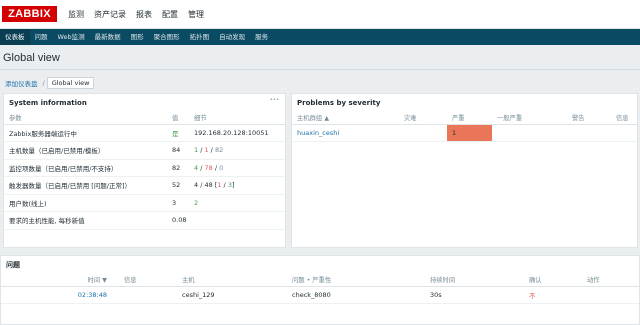  I want to click on widget-title: 问题, so click(13, 265).